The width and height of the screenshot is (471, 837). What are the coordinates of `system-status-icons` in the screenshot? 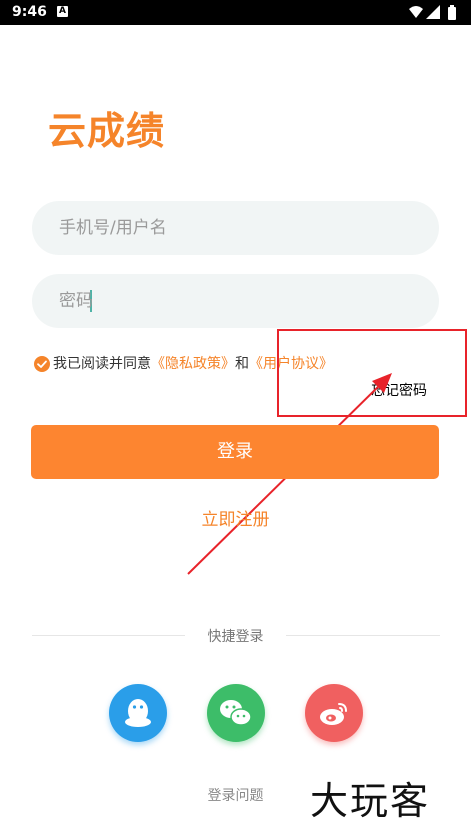 It's located at (432, 12).